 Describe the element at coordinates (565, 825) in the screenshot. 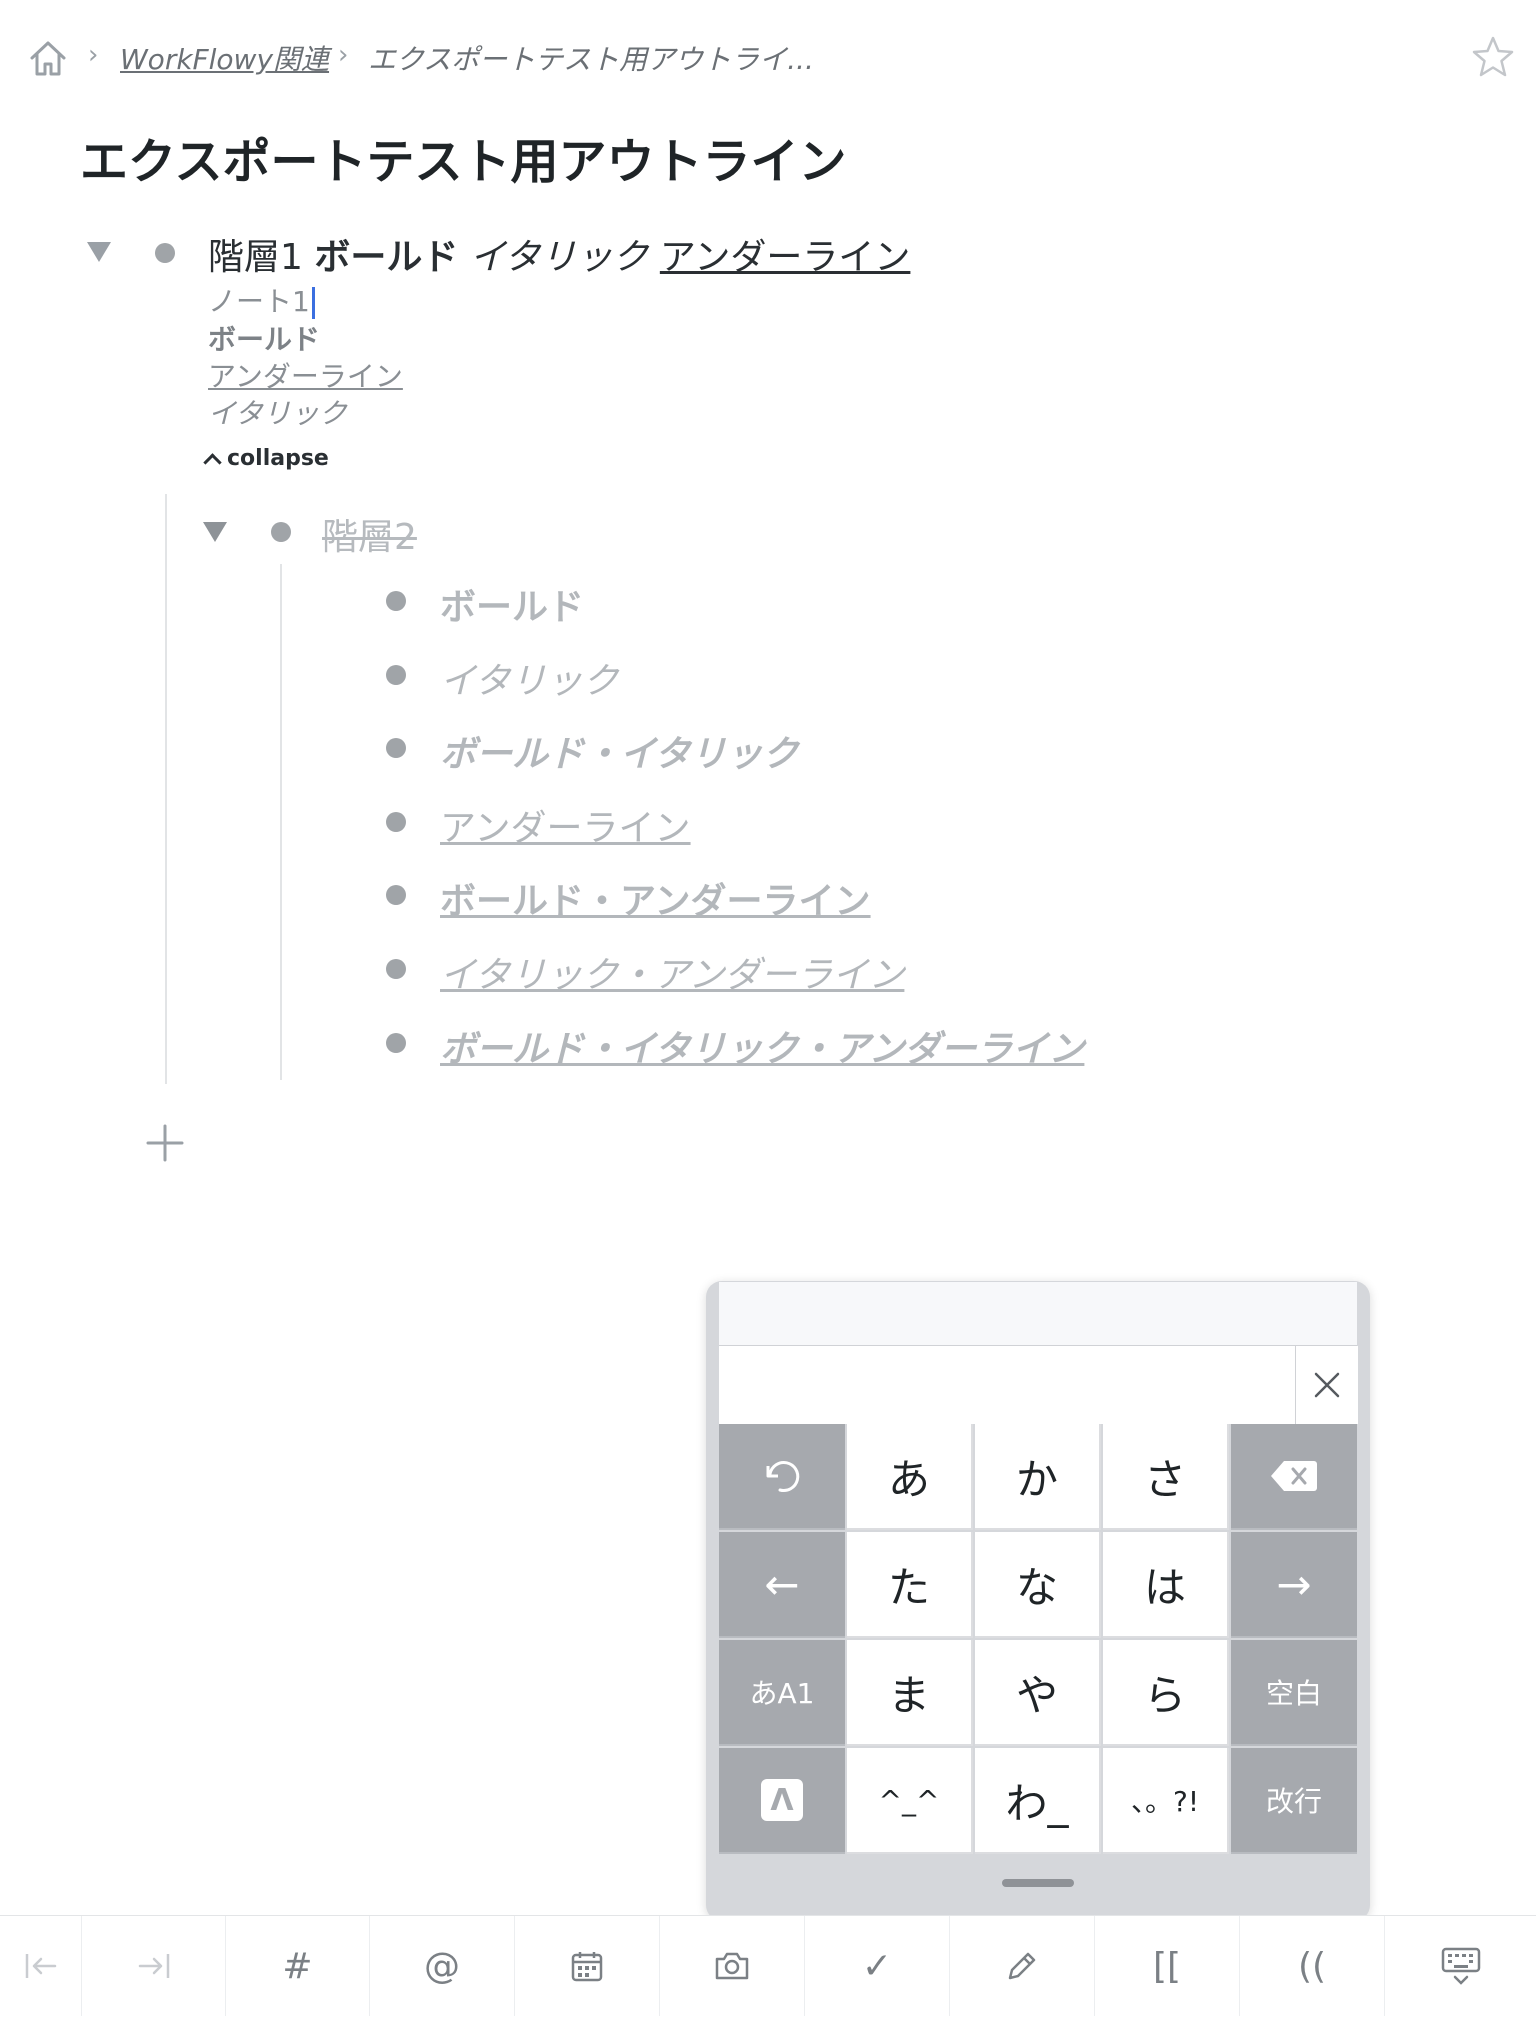

I see `level3-item-text: アンダーライン` at that location.